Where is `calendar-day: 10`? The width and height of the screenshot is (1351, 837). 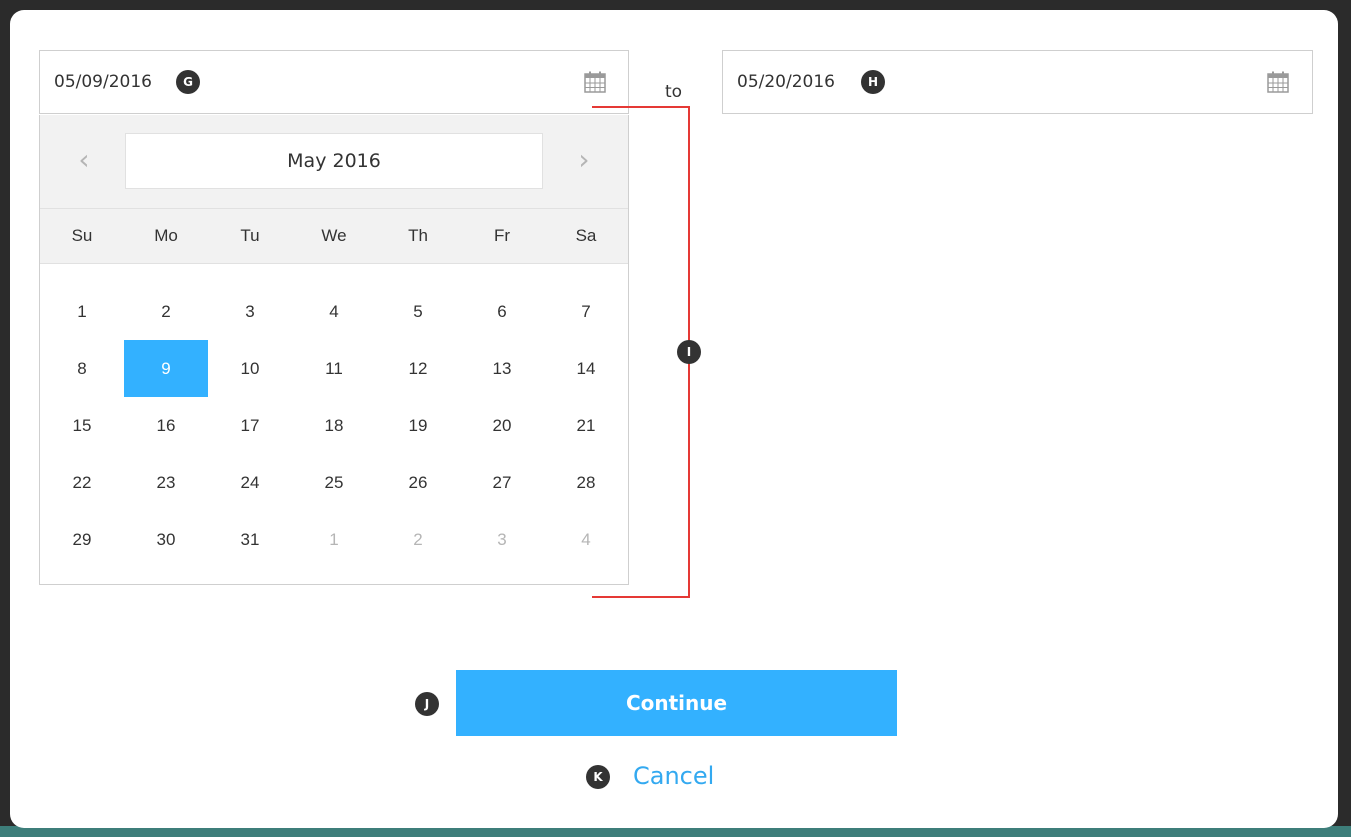 calendar-day: 10 is located at coordinates (250, 368).